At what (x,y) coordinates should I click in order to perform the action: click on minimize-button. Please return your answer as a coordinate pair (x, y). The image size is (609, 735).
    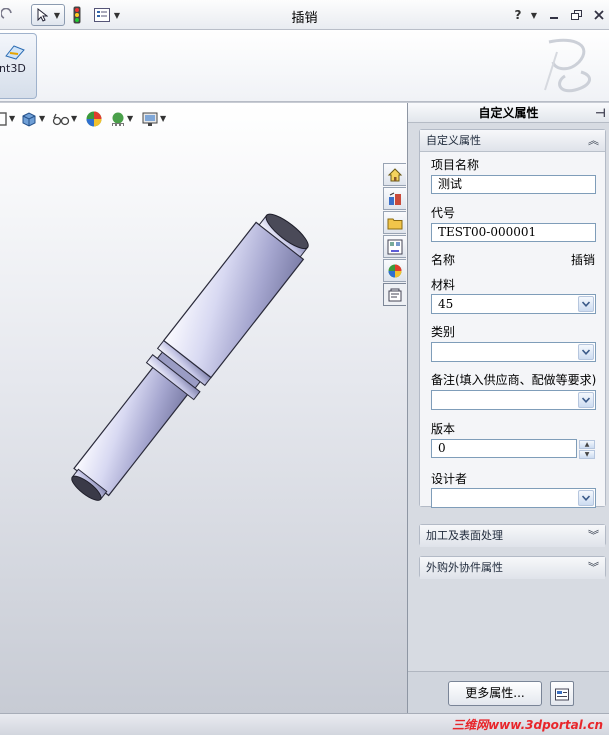
    Looking at the image, I should click on (554, 15).